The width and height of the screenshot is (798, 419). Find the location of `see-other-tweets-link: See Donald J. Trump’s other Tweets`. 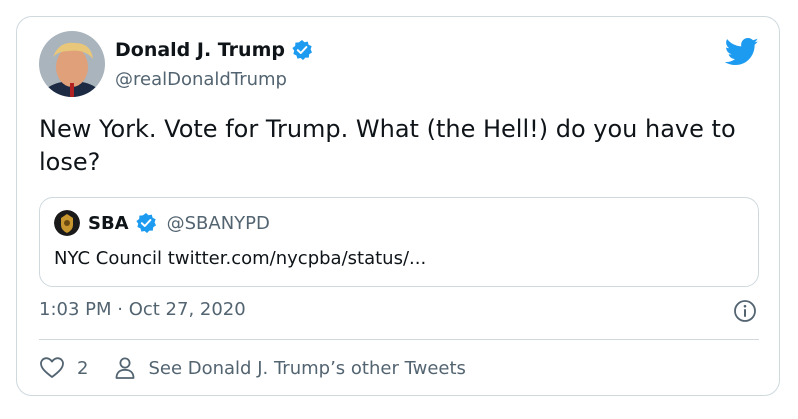

see-other-tweets-link: See Donald J. Trump’s other Tweets is located at coordinates (306, 368).